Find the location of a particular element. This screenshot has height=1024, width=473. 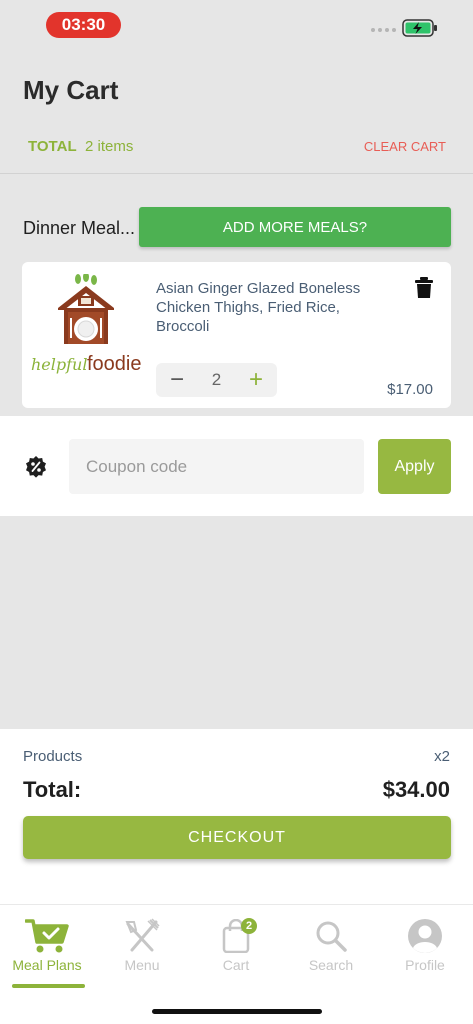

quantity-value: 2 is located at coordinates (216, 379).